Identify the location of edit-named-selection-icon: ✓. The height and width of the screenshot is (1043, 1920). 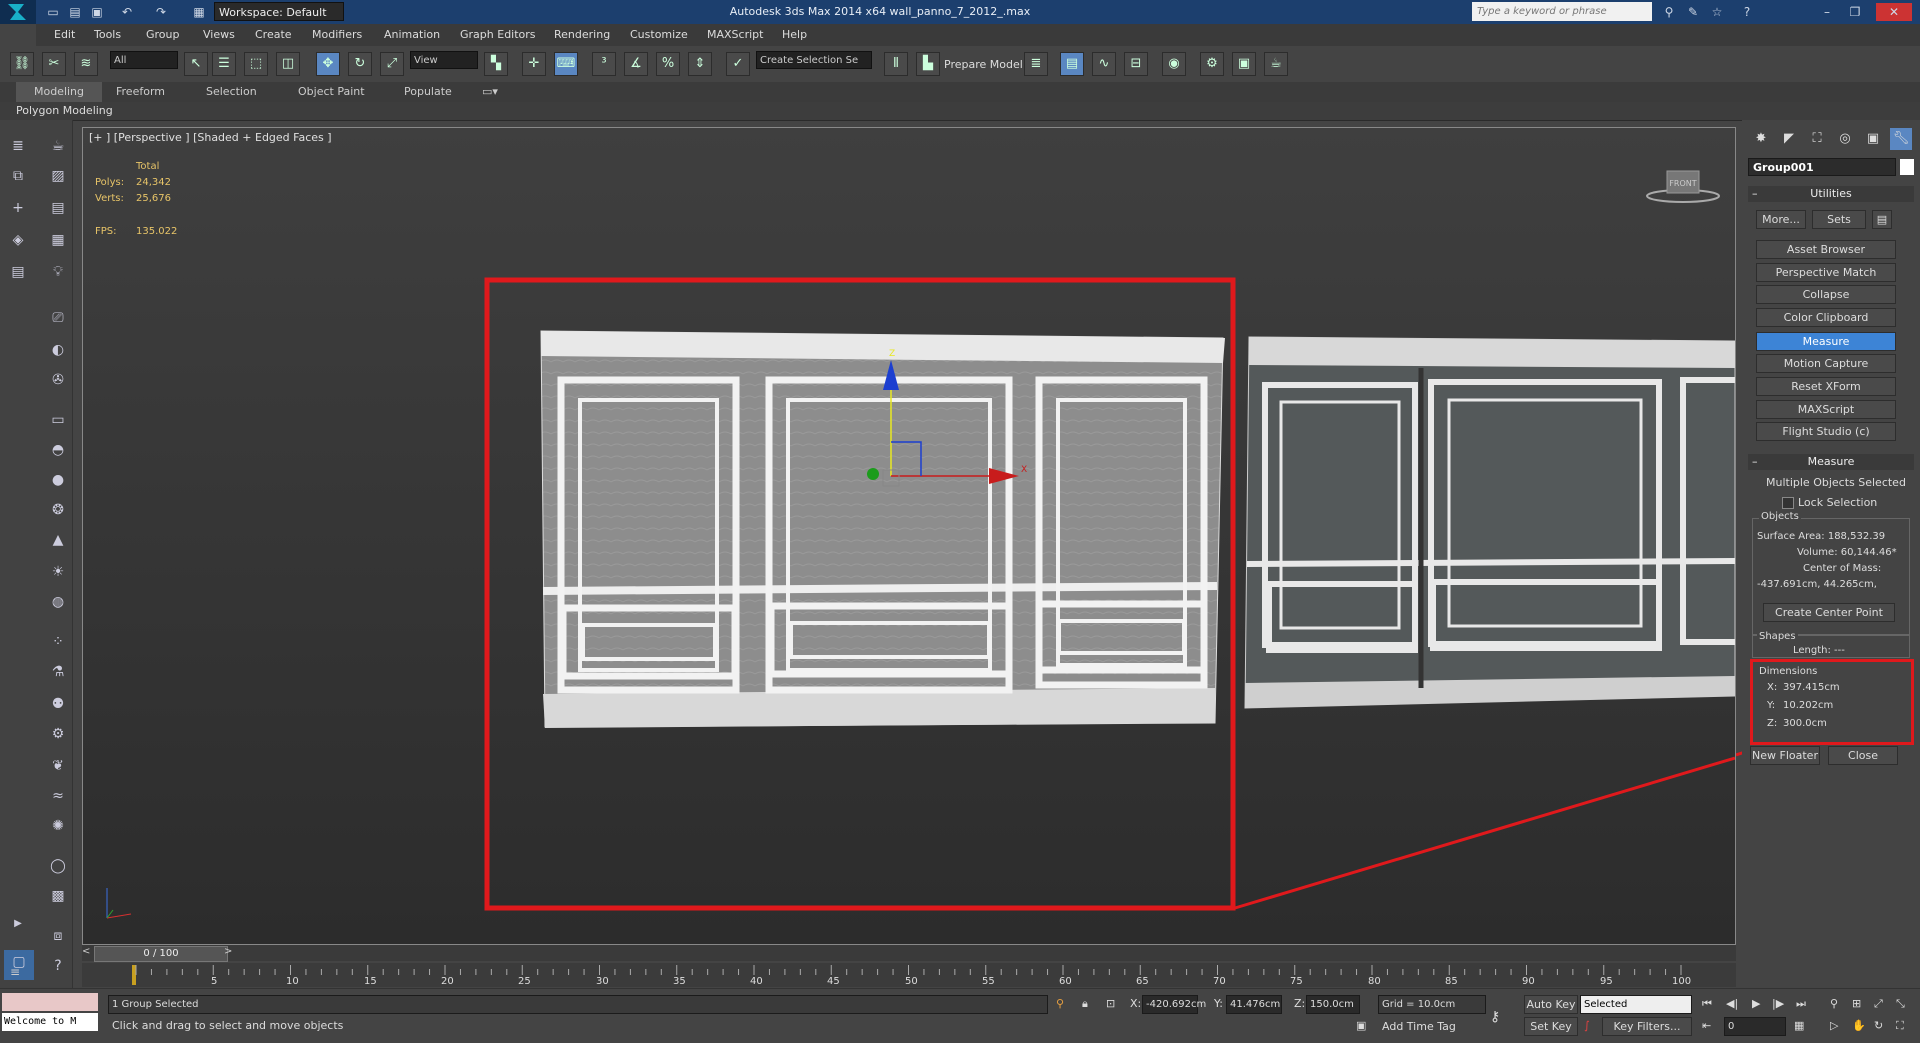
(738, 64).